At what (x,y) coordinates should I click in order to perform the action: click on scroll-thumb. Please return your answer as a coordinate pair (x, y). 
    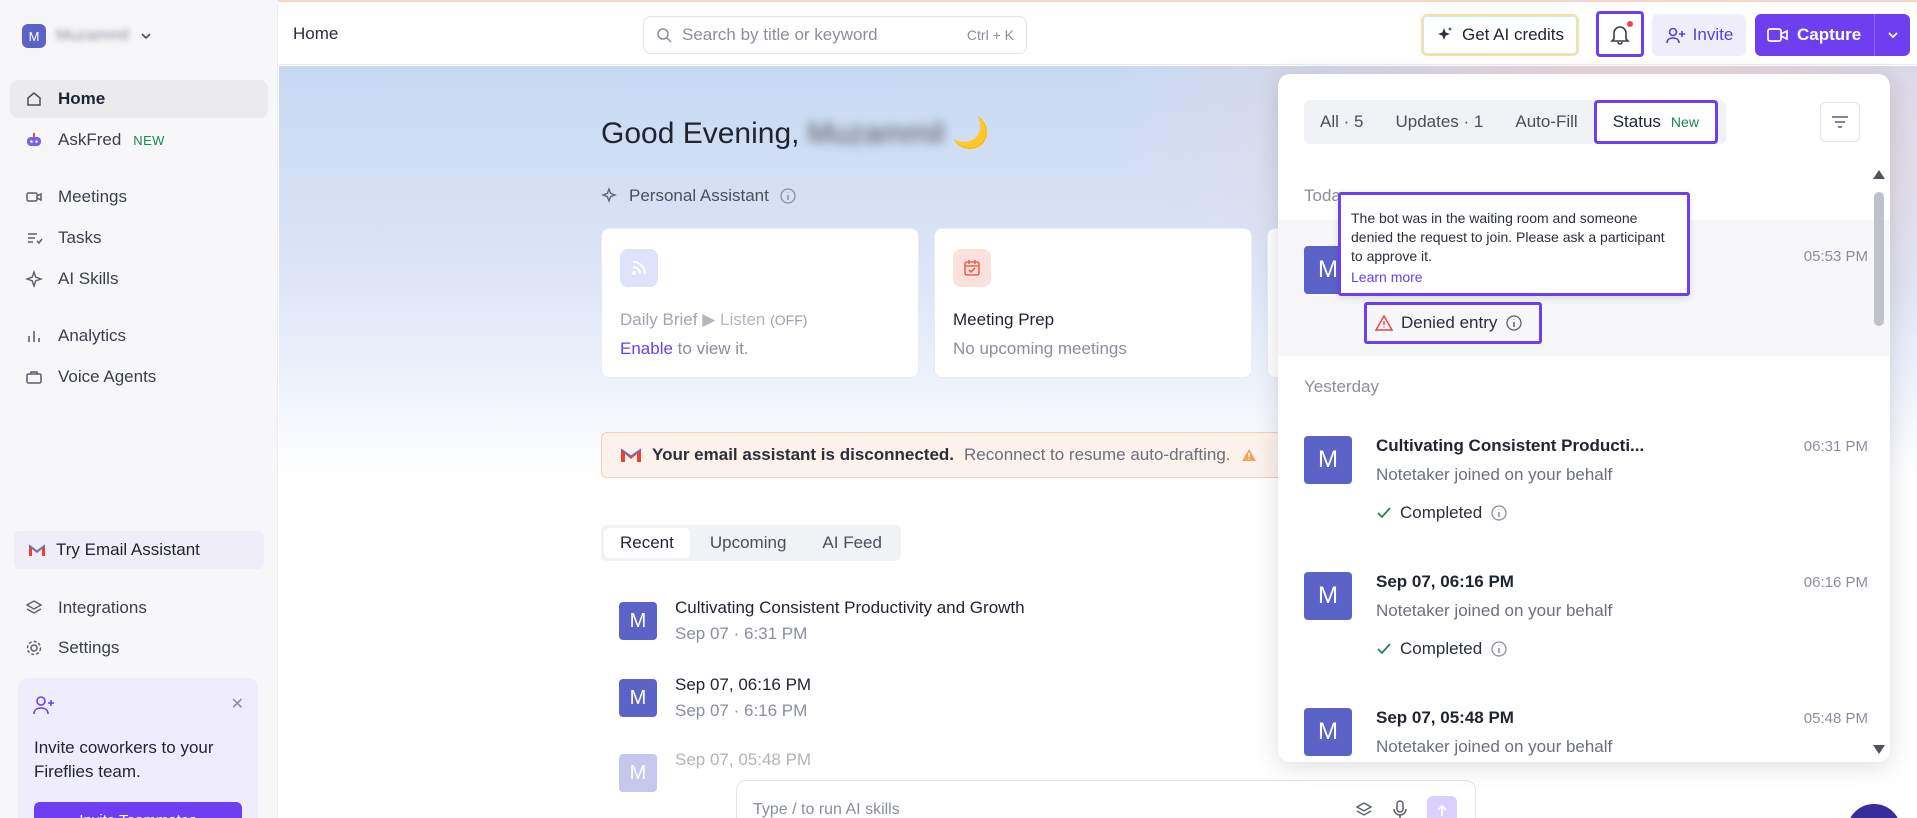
    Looking at the image, I should click on (1879, 259).